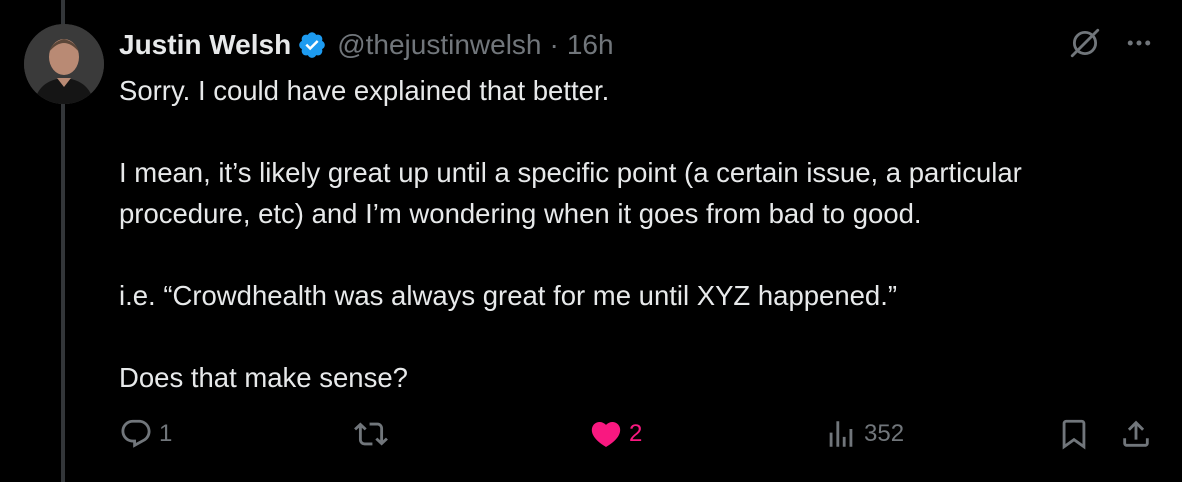 The image size is (1182, 482). What do you see at coordinates (371, 434) in the screenshot?
I see `repost-icon` at bounding box center [371, 434].